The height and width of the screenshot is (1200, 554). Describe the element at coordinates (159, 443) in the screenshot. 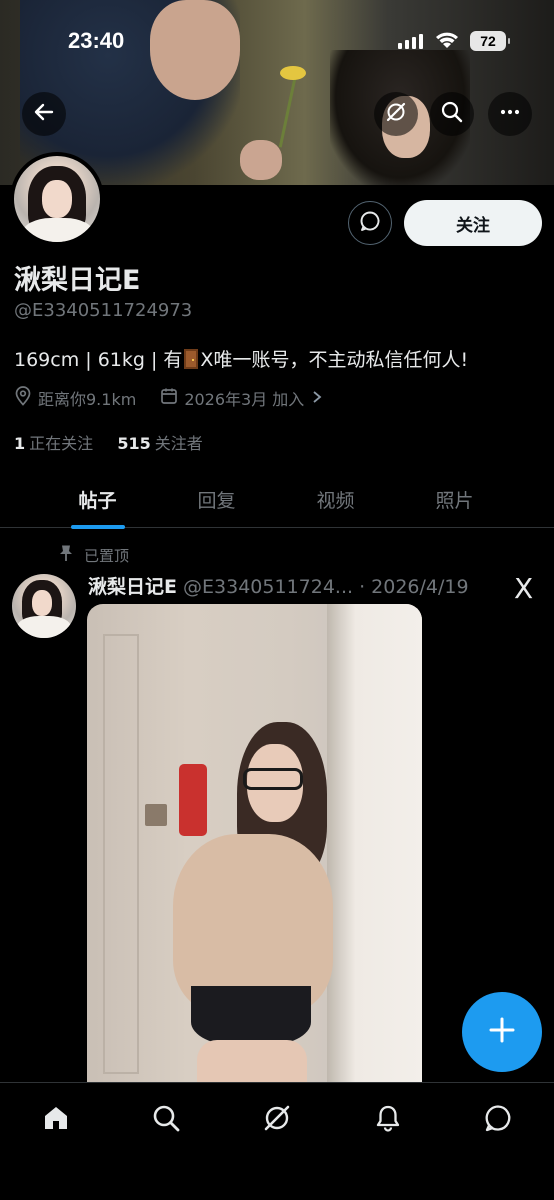

I see `followers-link: 515 关注者` at that location.